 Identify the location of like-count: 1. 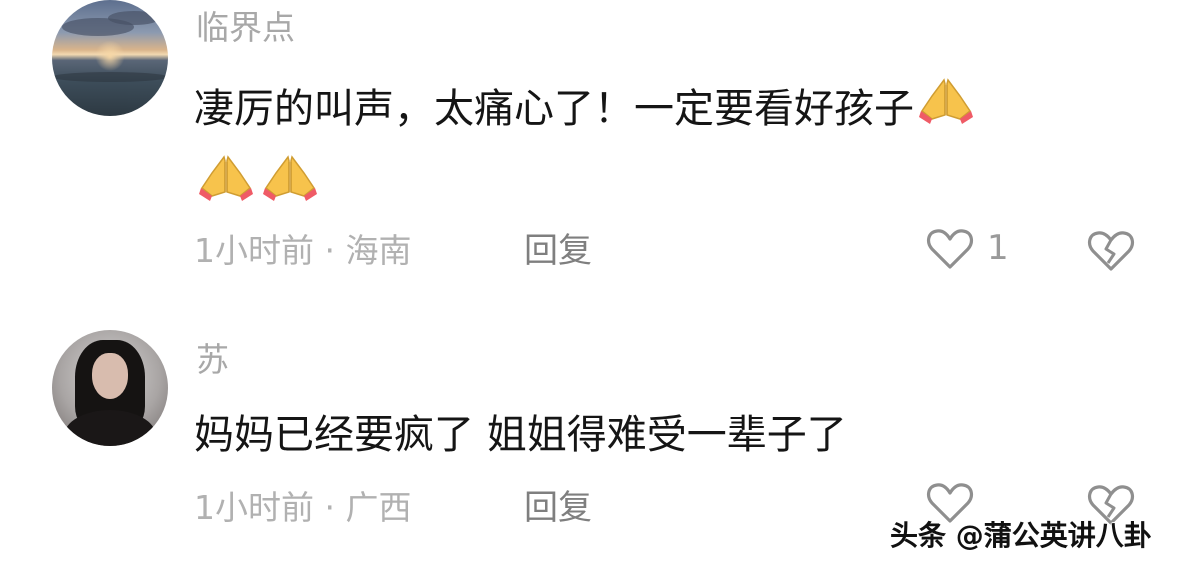
(998, 248).